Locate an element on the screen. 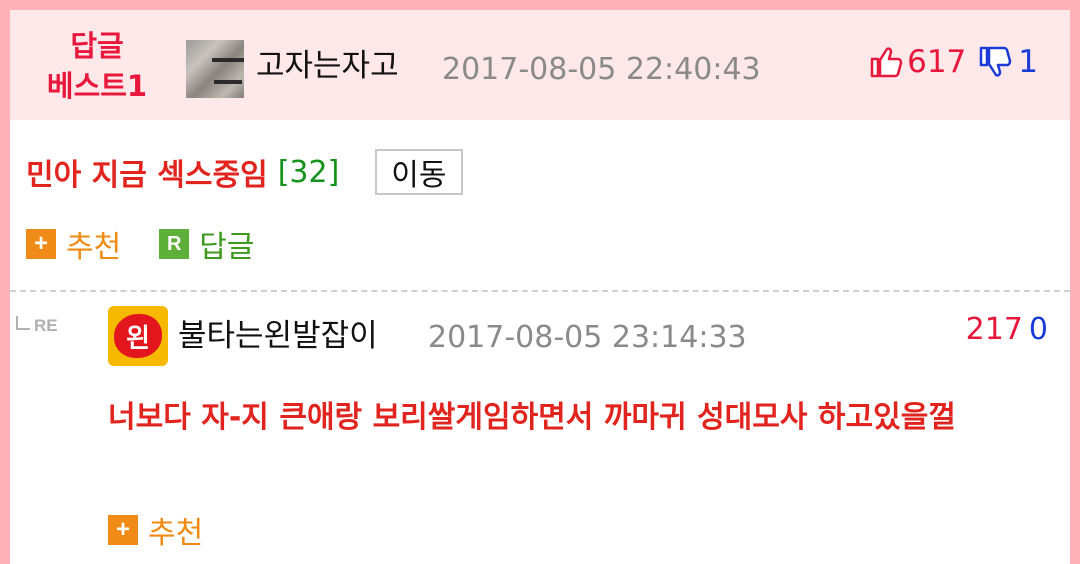 The image size is (1080, 564). reply-marker: RE is located at coordinates (37, 325).